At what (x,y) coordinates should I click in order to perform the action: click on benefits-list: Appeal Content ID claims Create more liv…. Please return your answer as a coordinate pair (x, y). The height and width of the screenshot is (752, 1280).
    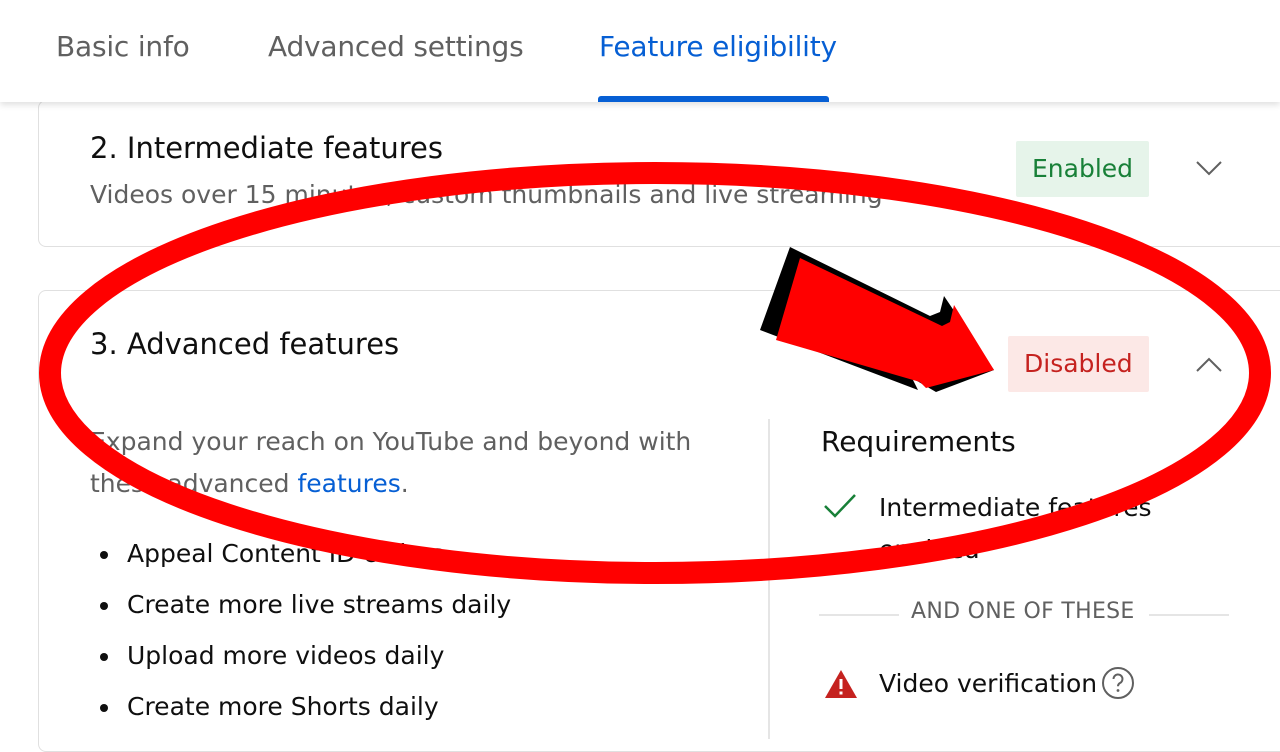
    Looking at the image, I should click on (306, 639).